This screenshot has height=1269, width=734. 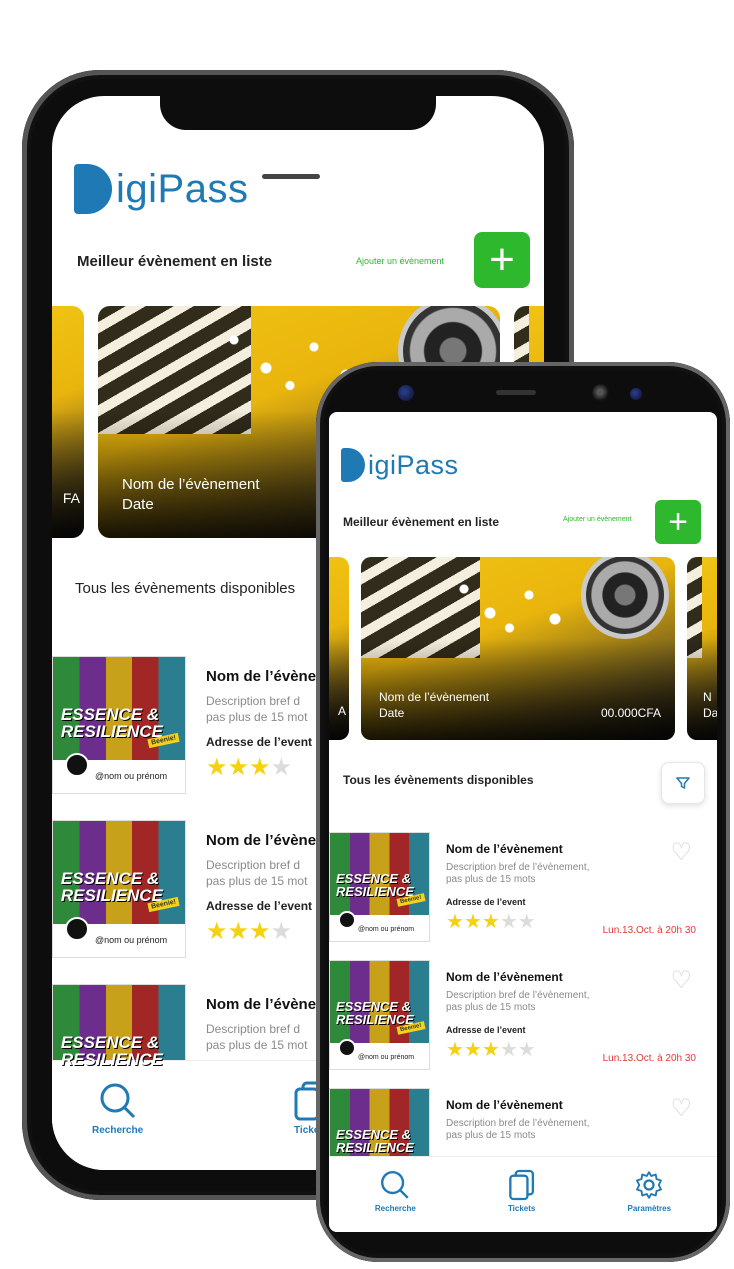 I want to click on notch, so click(x=298, y=113).